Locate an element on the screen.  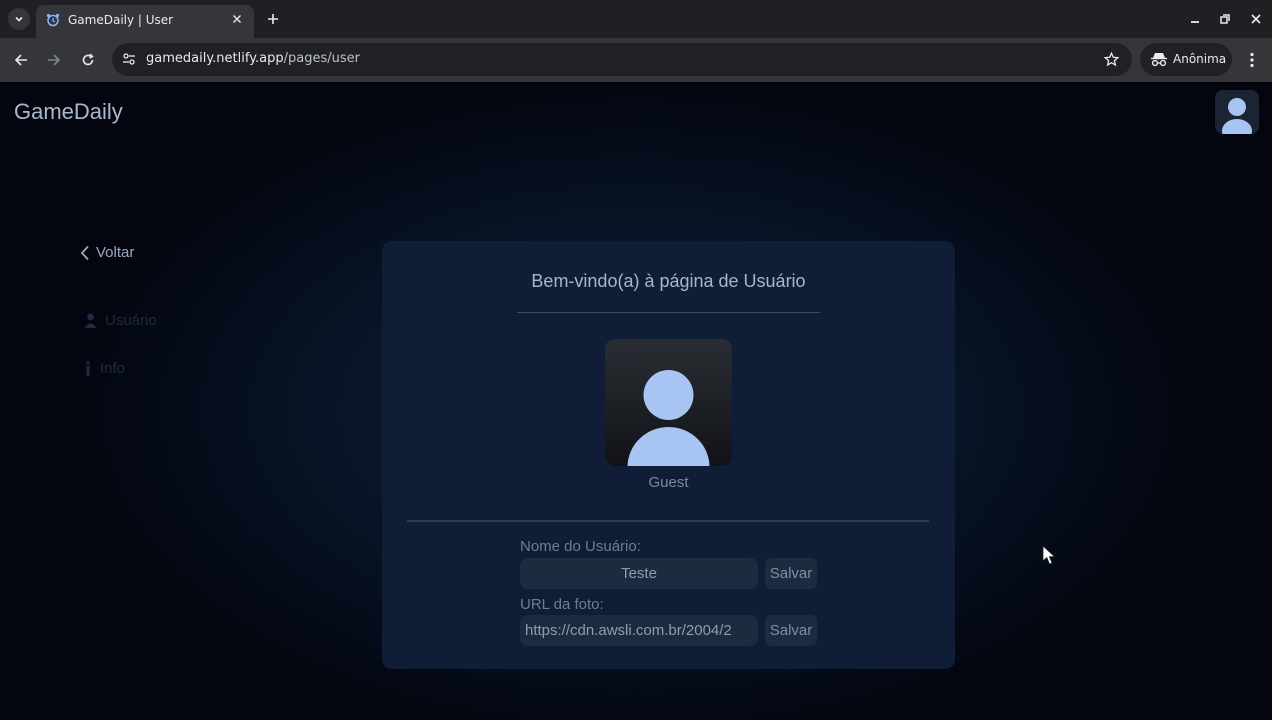
close-window-button is located at coordinates (1256, 19).